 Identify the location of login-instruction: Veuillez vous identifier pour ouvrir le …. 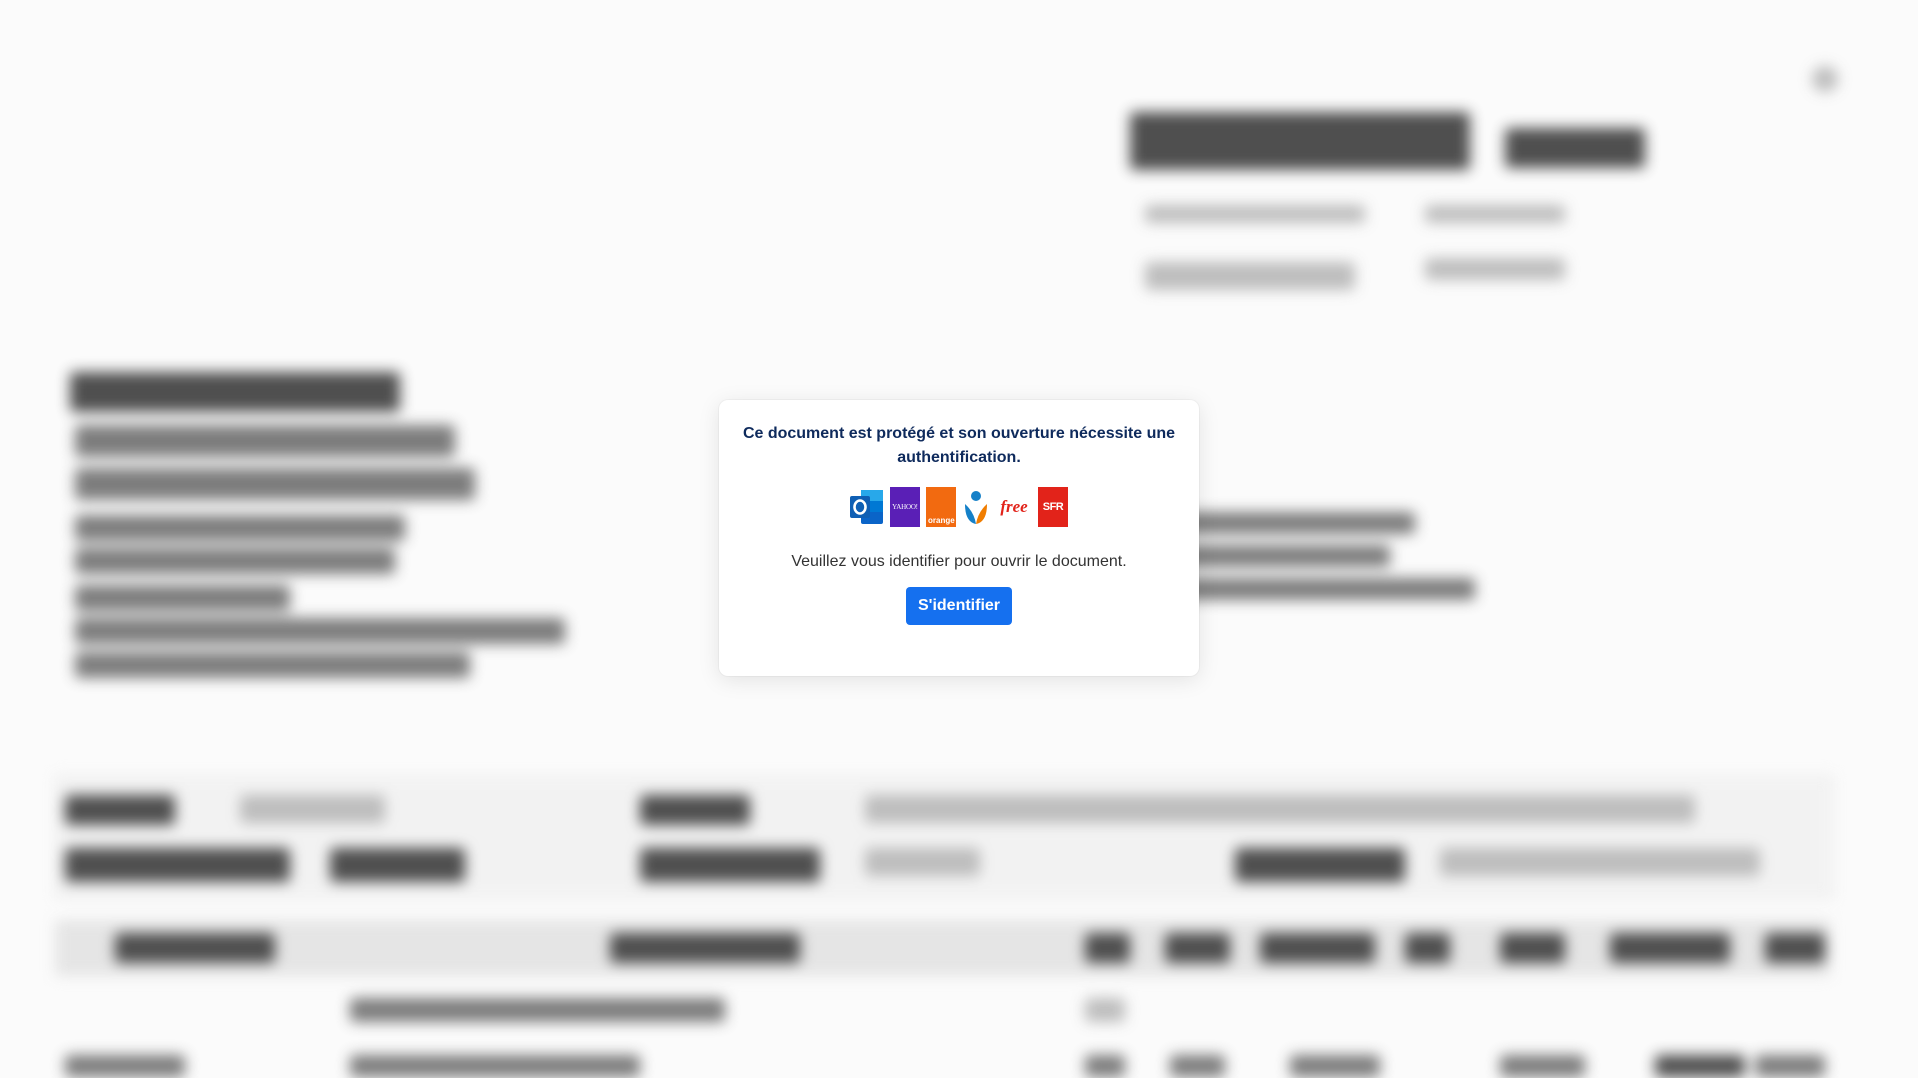
(959, 561).